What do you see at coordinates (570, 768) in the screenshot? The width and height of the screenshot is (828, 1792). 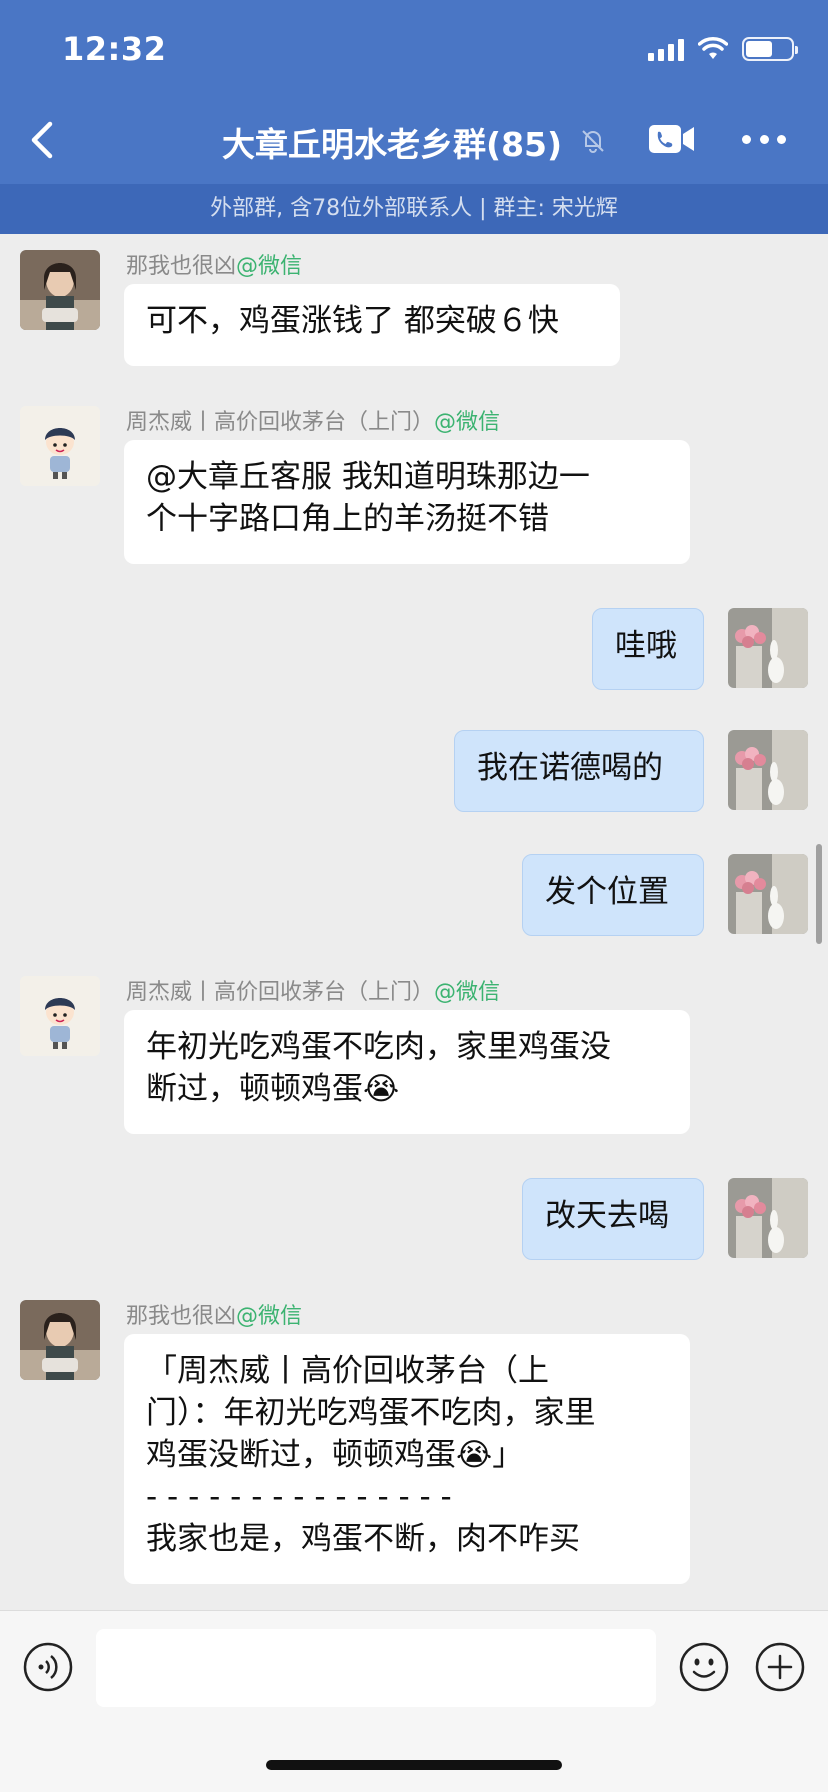 I see `message-text: 我在诺德喝的` at bounding box center [570, 768].